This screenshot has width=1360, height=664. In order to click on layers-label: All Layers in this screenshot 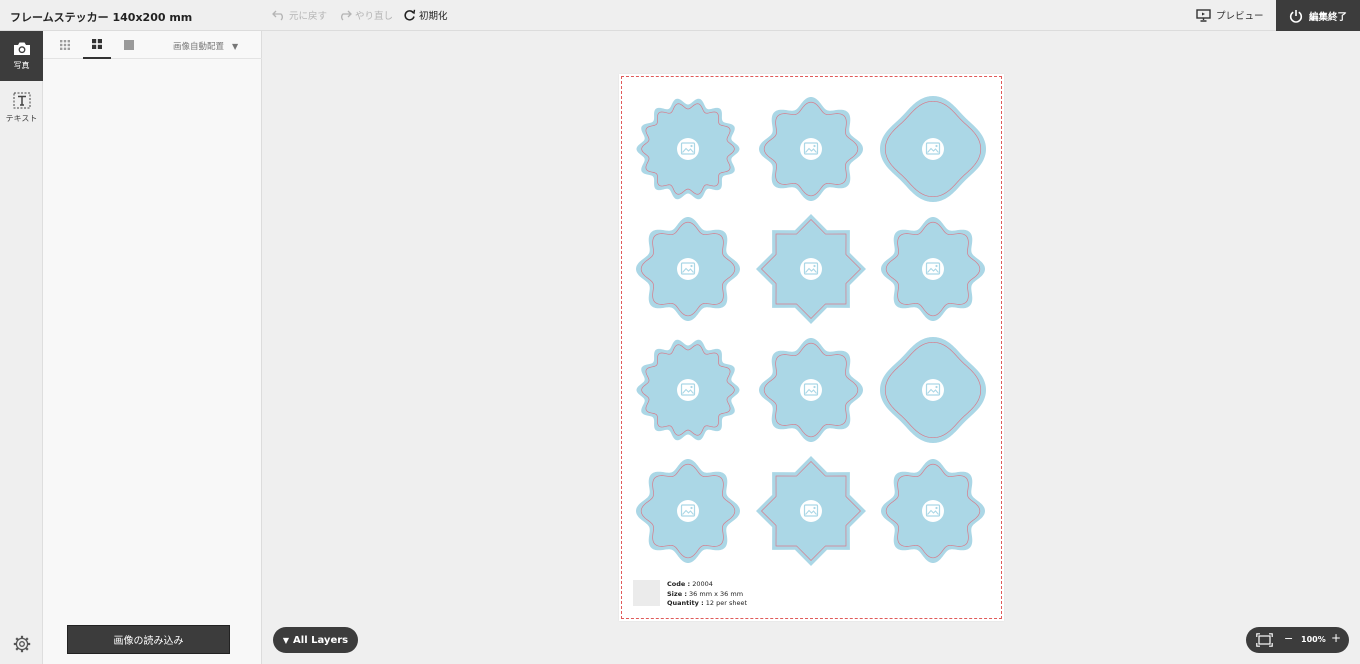, I will do `click(321, 640)`.